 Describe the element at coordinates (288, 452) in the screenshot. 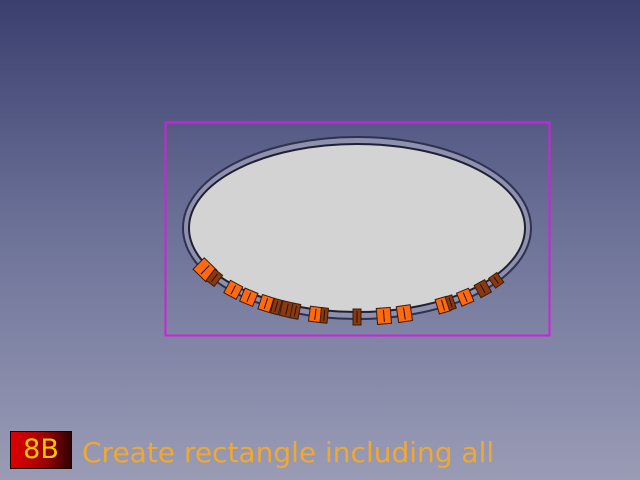

I see `instruction-caption: Create rectangle including all` at that location.